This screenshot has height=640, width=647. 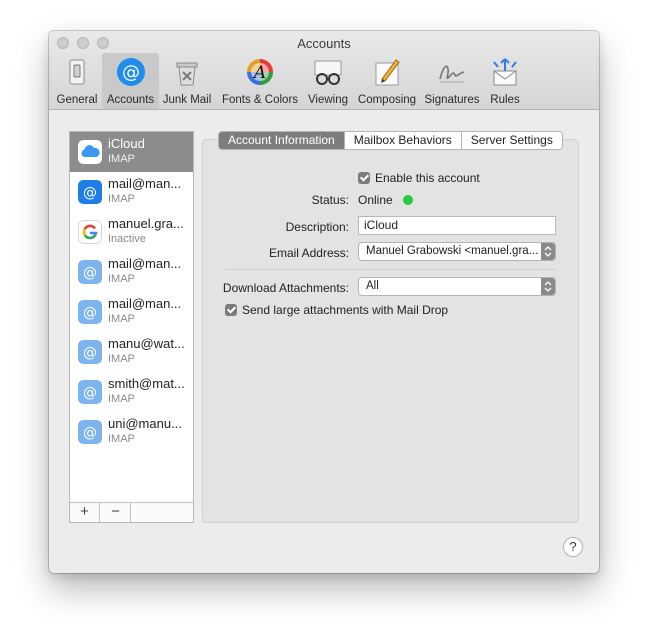 I want to click on toolbar-junk-mail: Junk Mail, so click(x=187, y=81).